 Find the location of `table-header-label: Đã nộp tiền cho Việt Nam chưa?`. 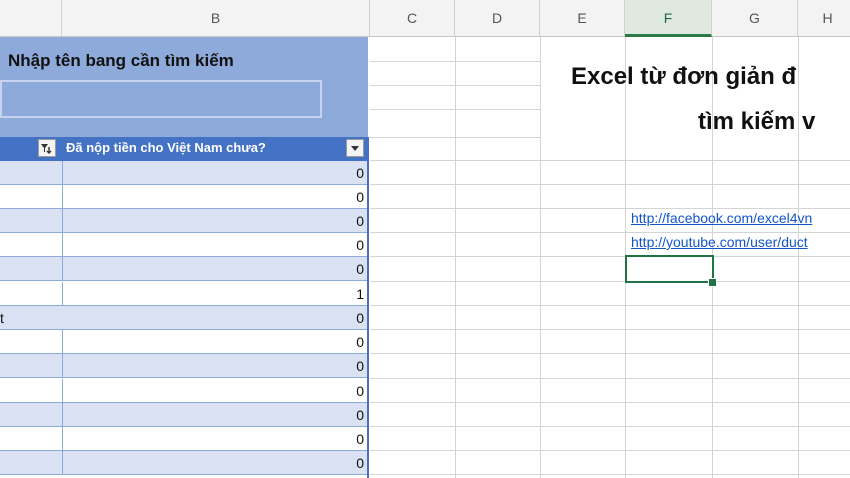

table-header-label: Đã nộp tiền cho Việt Nam chưa? is located at coordinates (166, 147).